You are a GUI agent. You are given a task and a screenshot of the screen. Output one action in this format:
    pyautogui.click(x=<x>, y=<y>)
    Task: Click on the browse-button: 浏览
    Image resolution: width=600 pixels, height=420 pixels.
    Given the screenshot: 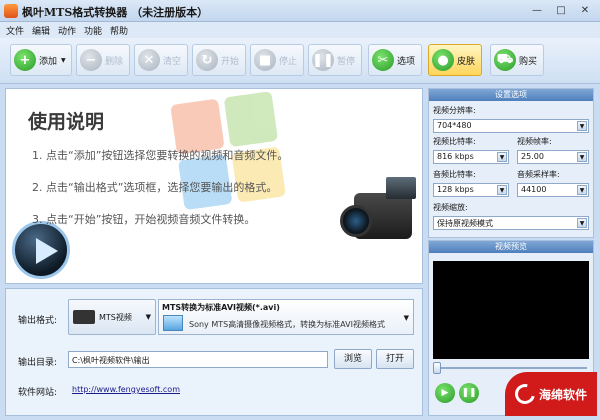 What is the action you would take?
    pyautogui.click(x=353, y=359)
    